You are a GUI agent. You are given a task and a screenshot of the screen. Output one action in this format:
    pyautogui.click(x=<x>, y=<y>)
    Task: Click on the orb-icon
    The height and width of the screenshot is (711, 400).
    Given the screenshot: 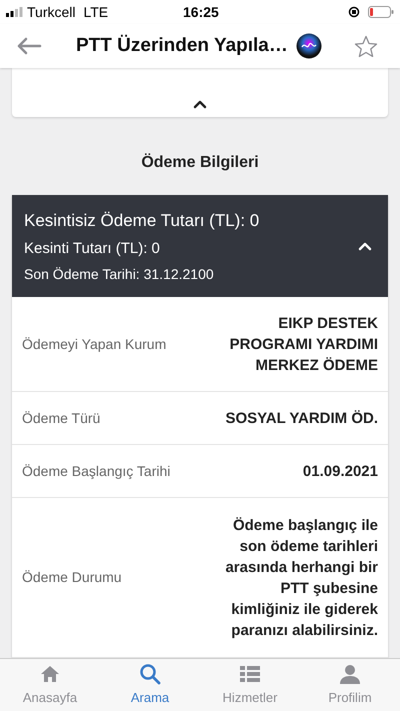 What is the action you would take?
    pyautogui.click(x=309, y=46)
    